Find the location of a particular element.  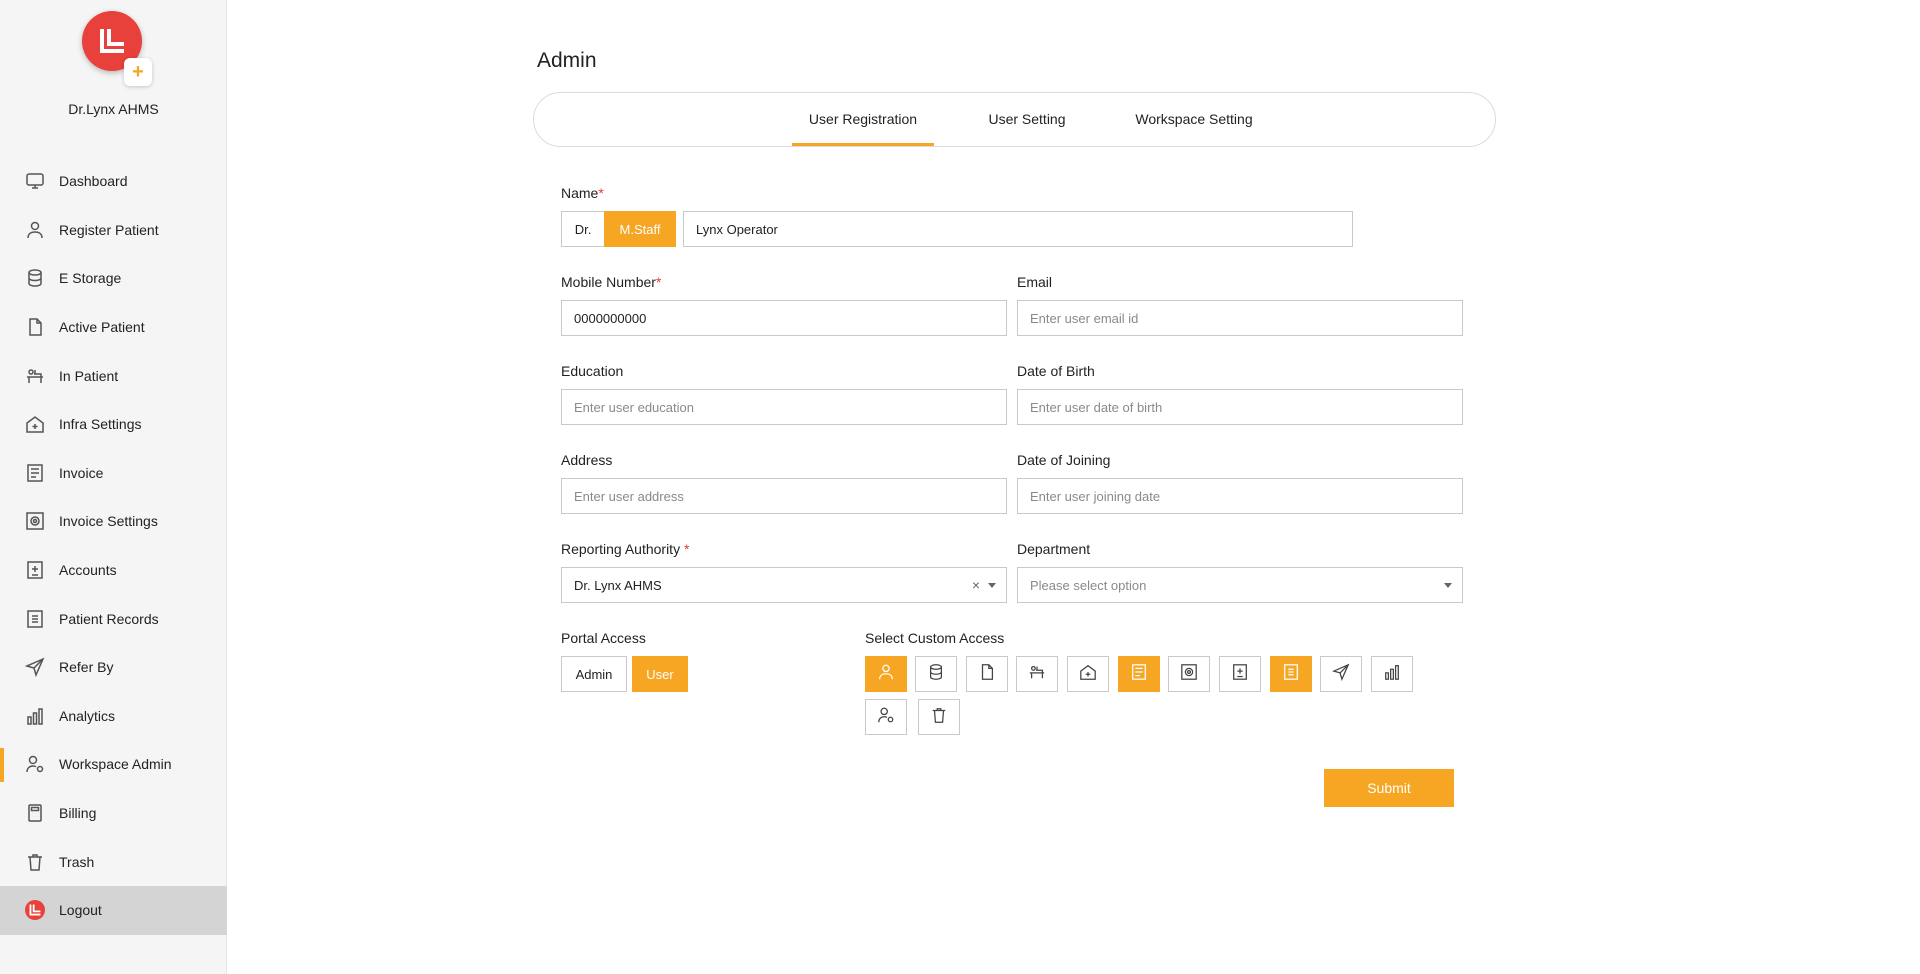

name-input: Lynx Operator is located at coordinates (1018, 229).